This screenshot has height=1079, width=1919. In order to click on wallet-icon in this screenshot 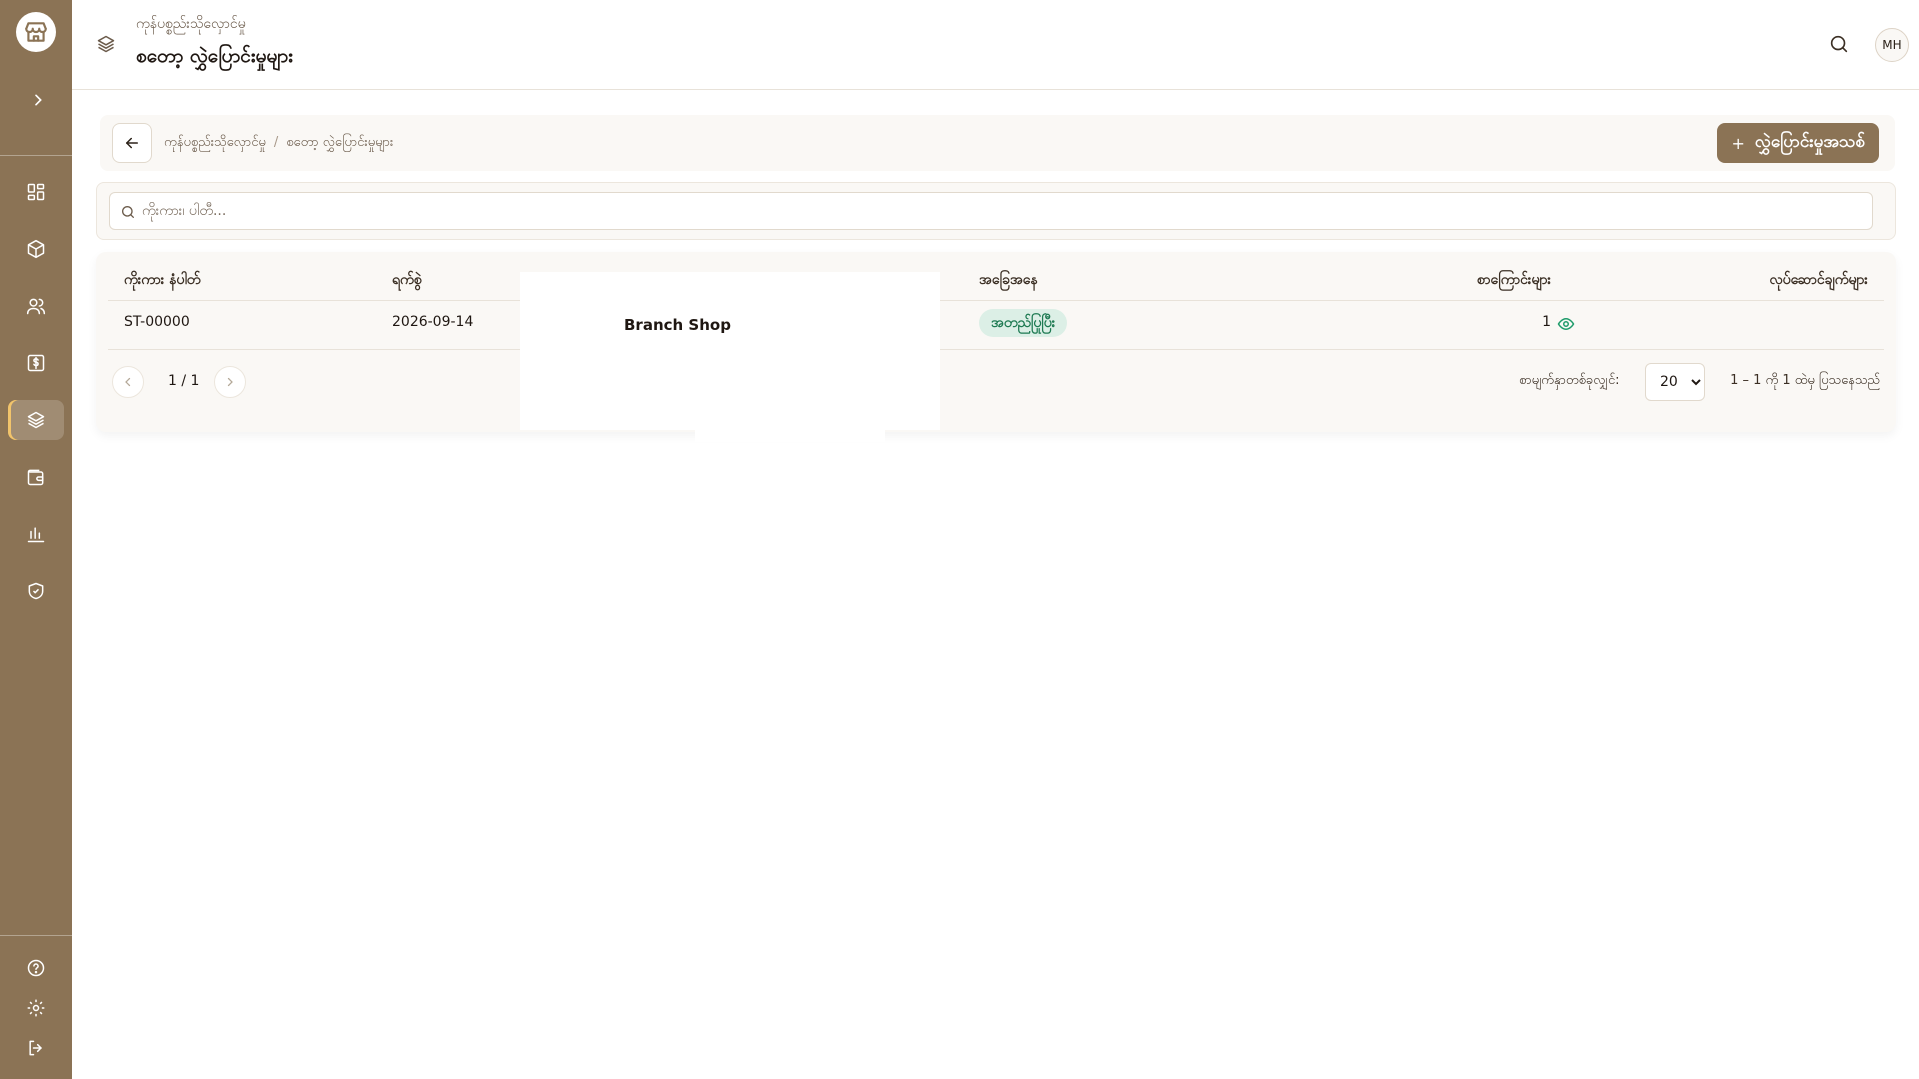, I will do `click(35, 477)`.